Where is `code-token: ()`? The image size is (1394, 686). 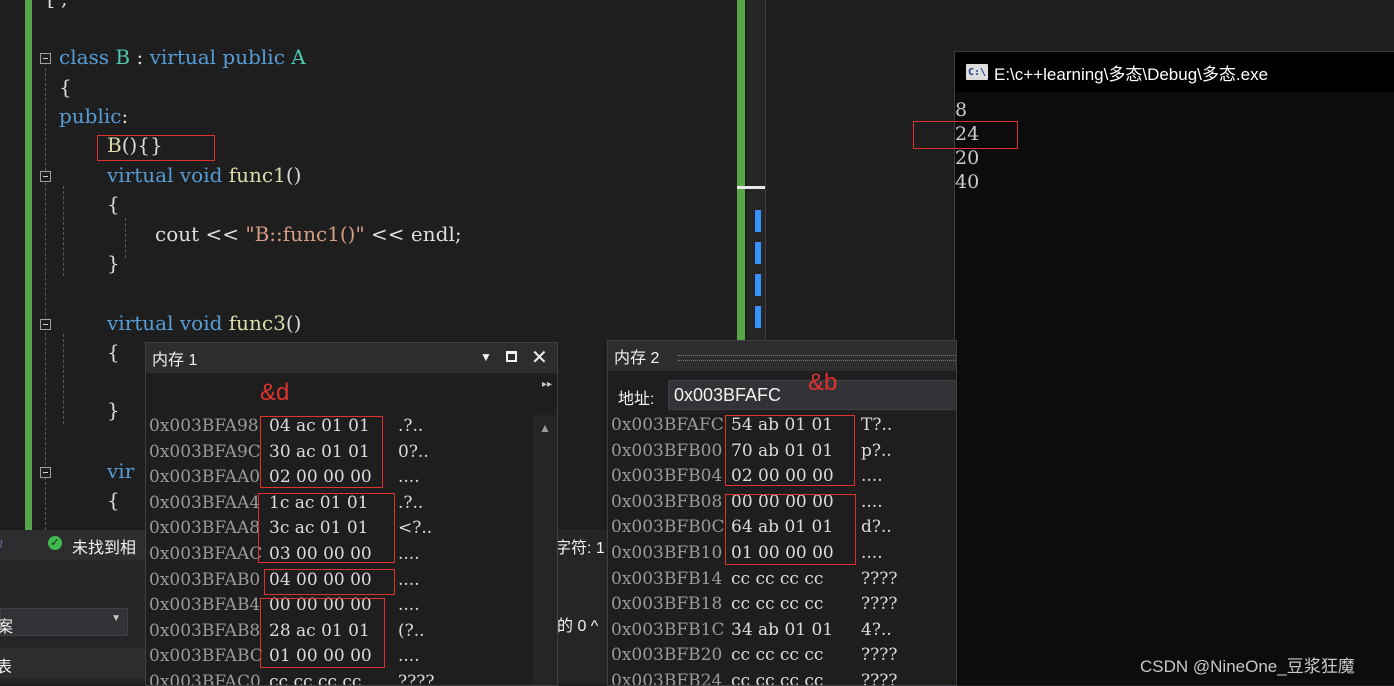 code-token: () is located at coordinates (293, 175).